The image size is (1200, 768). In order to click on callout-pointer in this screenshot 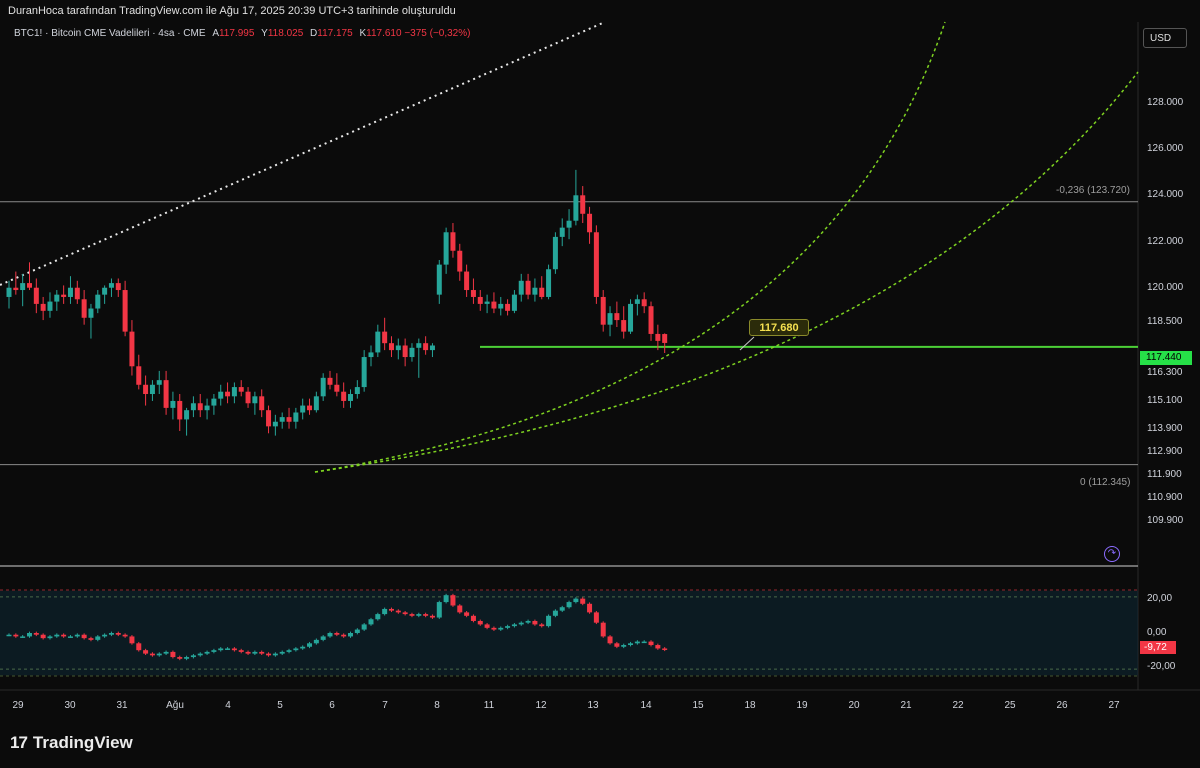, I will do `click(747, 343)`.